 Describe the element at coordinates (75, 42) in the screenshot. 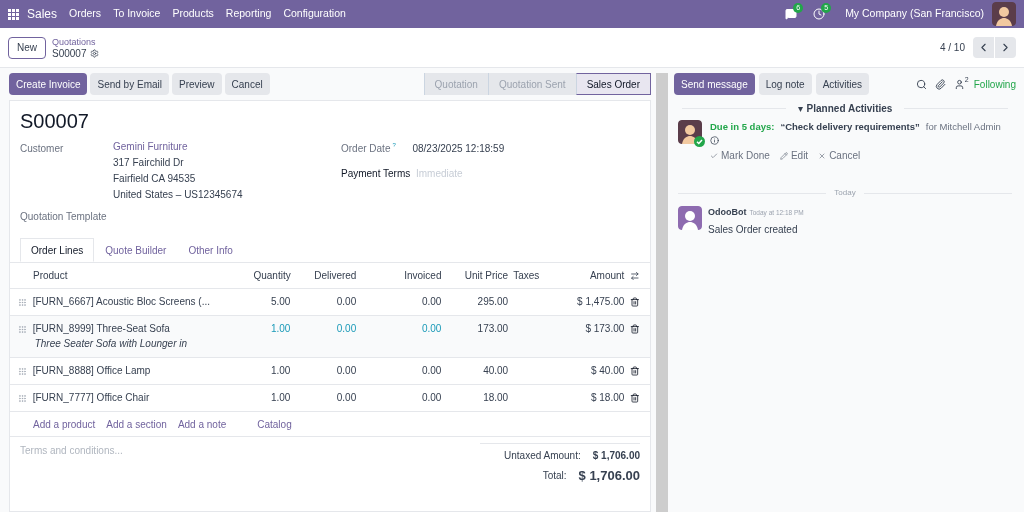

I see `breadcrumb-link: Quotations` at that location.